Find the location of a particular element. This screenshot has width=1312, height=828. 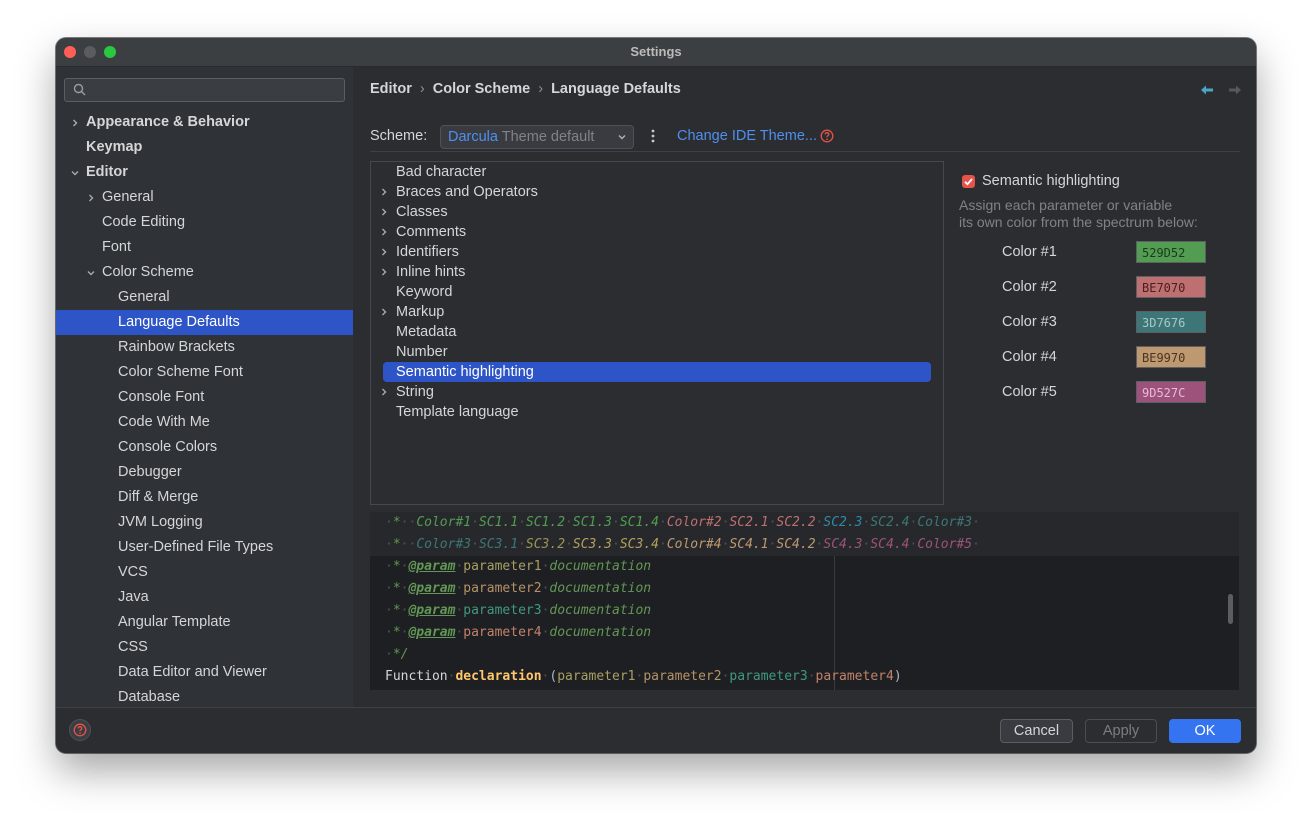

element-template-language: Template language is located at coordinates (657, 412).